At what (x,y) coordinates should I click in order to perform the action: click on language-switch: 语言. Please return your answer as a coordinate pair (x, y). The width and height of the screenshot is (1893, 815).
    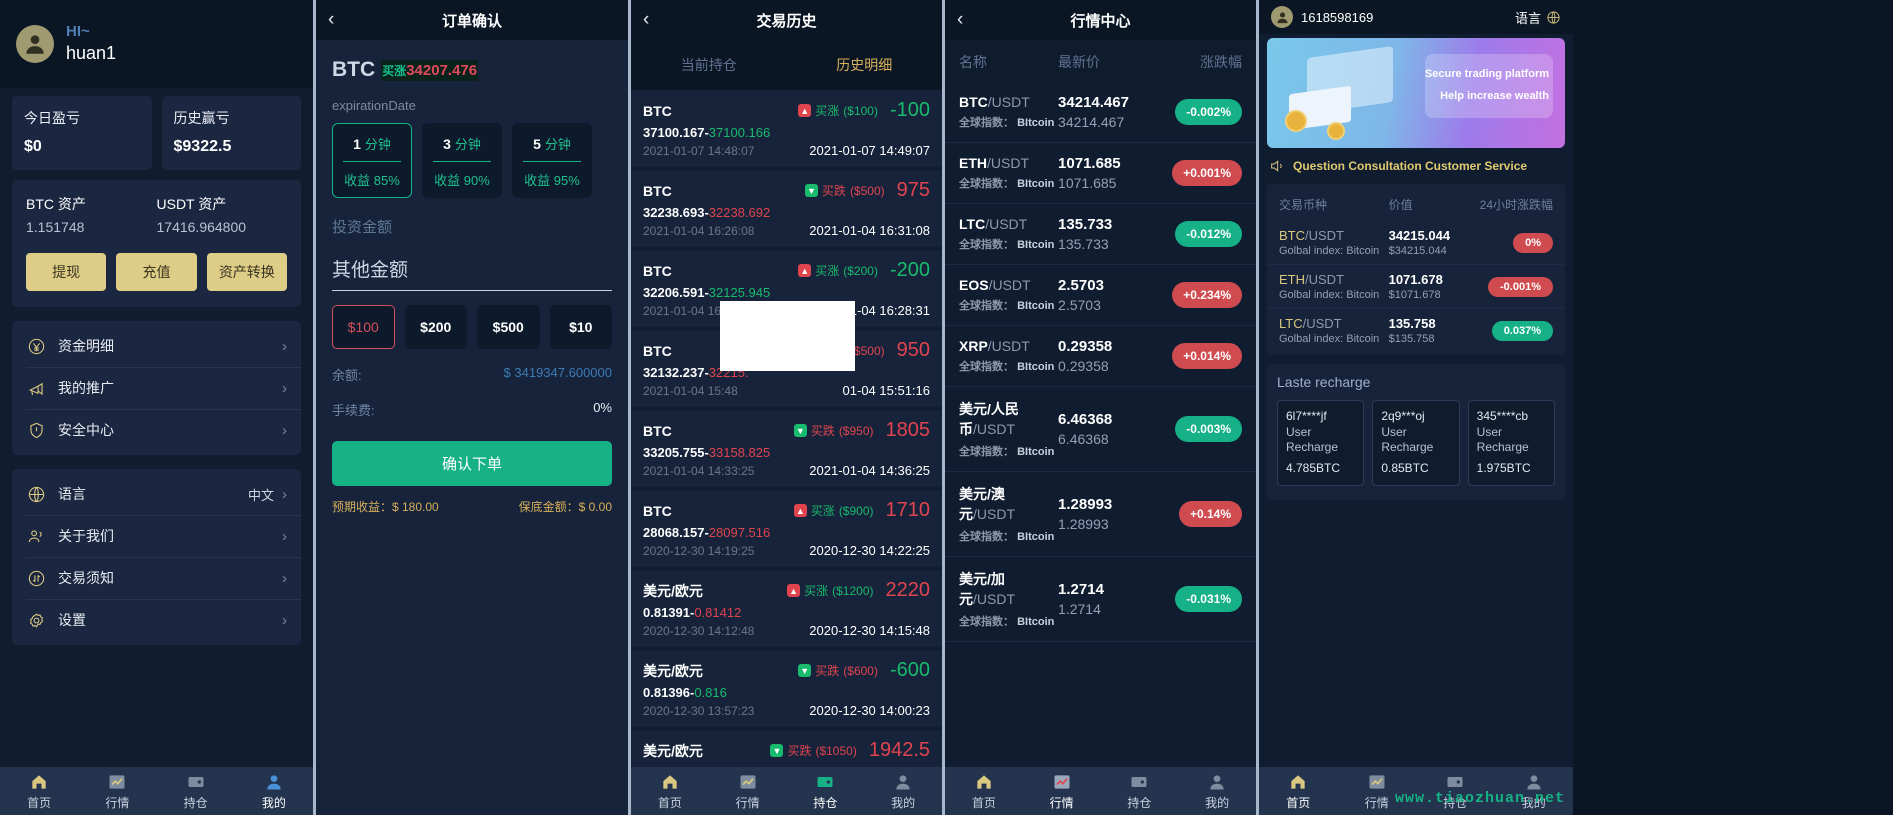
    Looking at the image, I should click on (1538, 17).